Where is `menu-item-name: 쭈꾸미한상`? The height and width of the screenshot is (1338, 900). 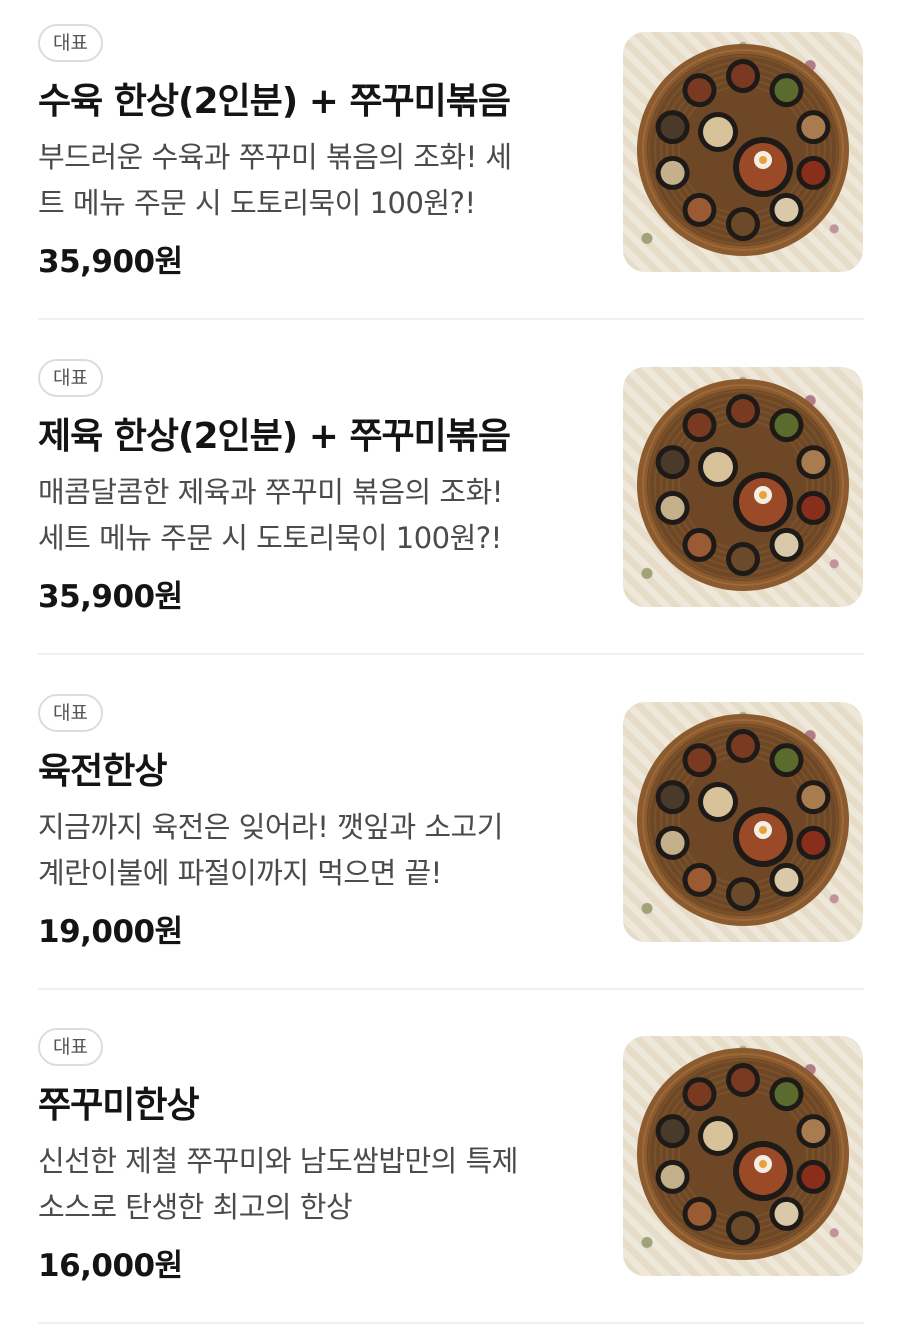
menu-item-name: 쭈꾸미한상 is located at coordinates (119, 1105).